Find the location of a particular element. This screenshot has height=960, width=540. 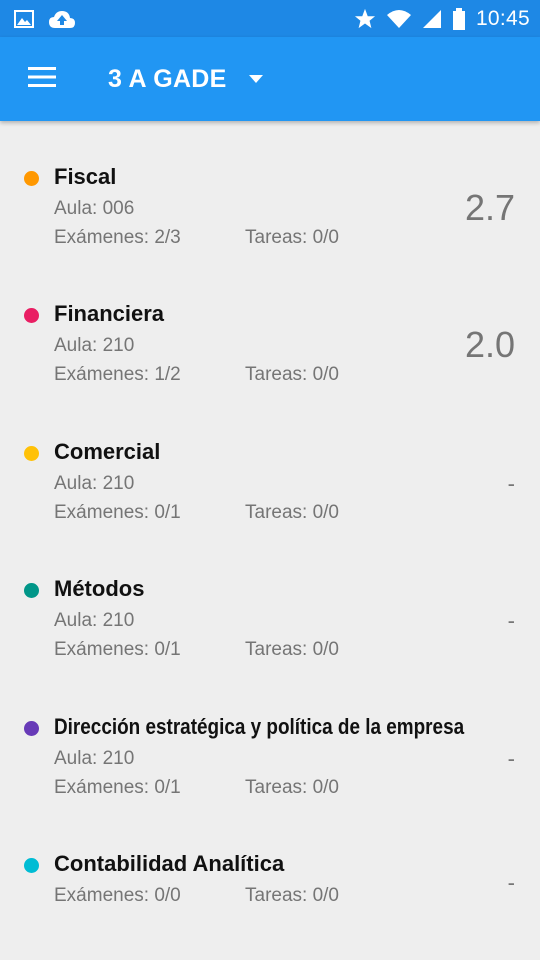

subject-grade: 2.0 is located at coordinates (489, 344).